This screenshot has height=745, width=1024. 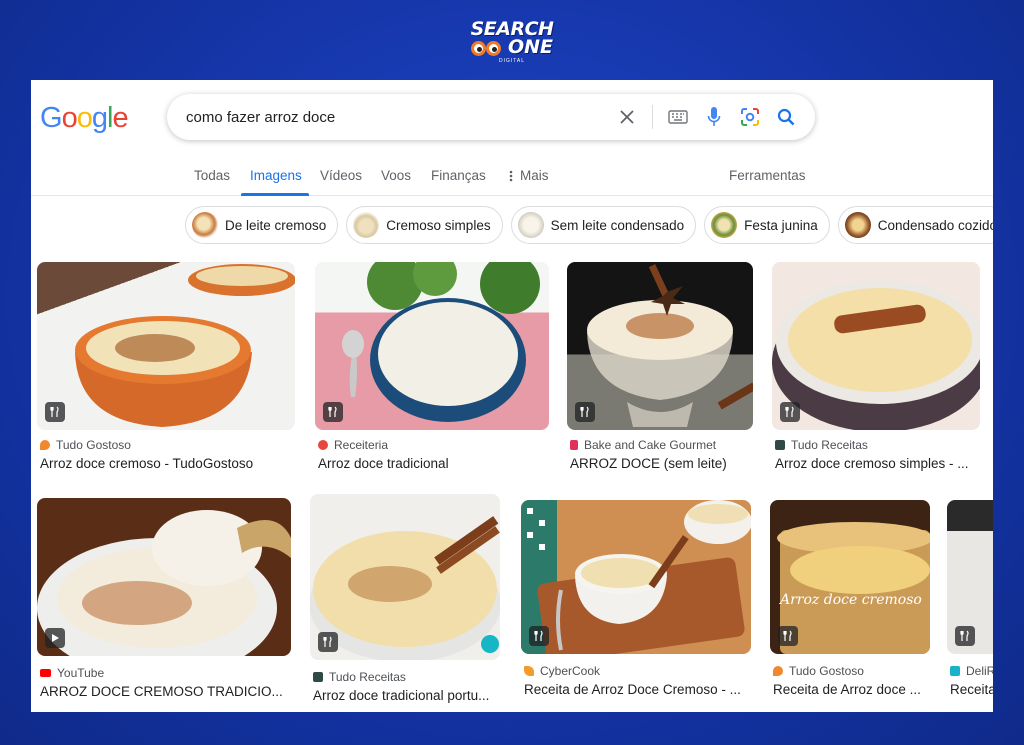 I want to click on source-name: Receiteria, so click(x=361, y=445).